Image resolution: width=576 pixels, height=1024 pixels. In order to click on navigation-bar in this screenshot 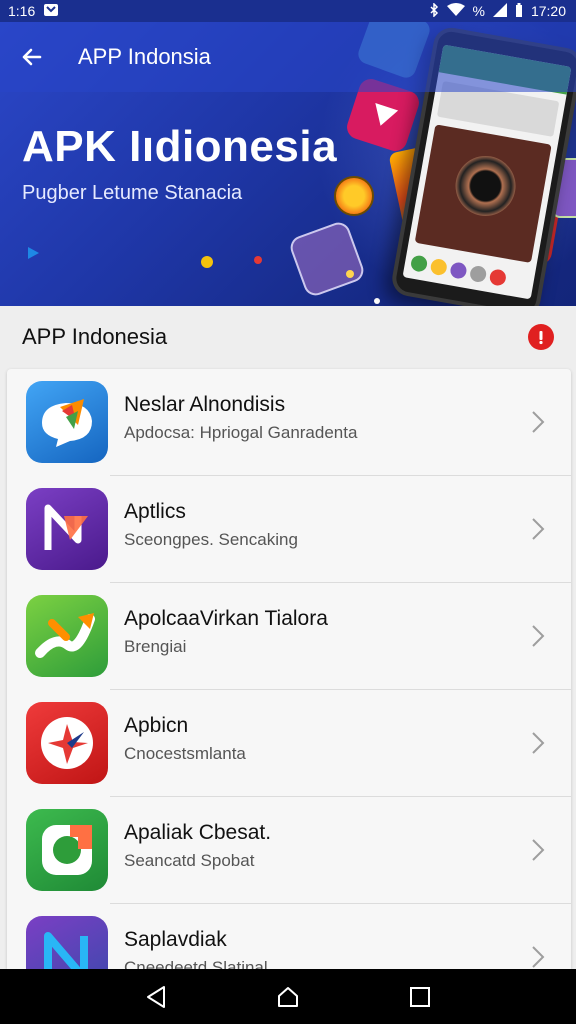, I will do `click(288, 996)`.